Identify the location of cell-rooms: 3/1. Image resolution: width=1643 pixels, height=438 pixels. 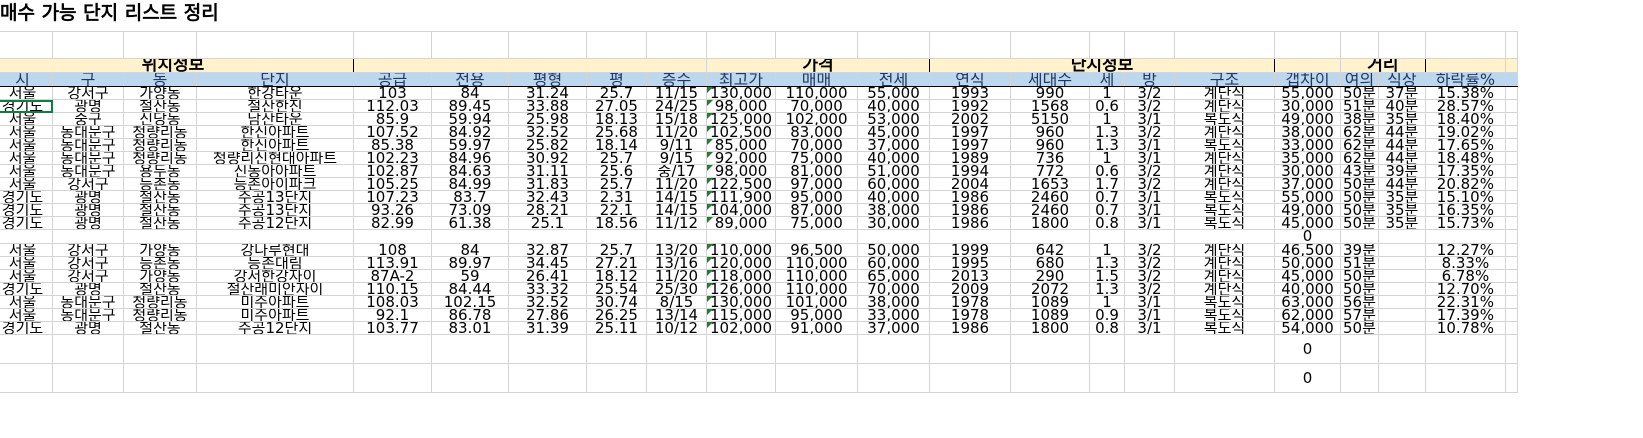
(1149, 119).